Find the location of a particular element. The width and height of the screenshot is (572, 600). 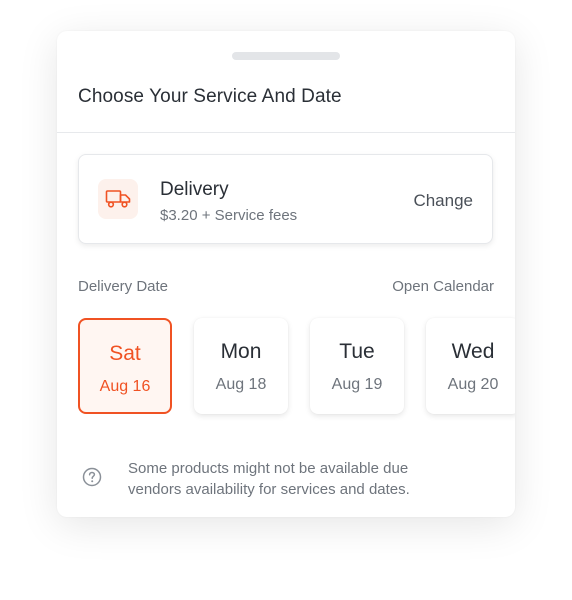

date-option-mon: Mon Aug 18 is located at coordinates (241, 366).